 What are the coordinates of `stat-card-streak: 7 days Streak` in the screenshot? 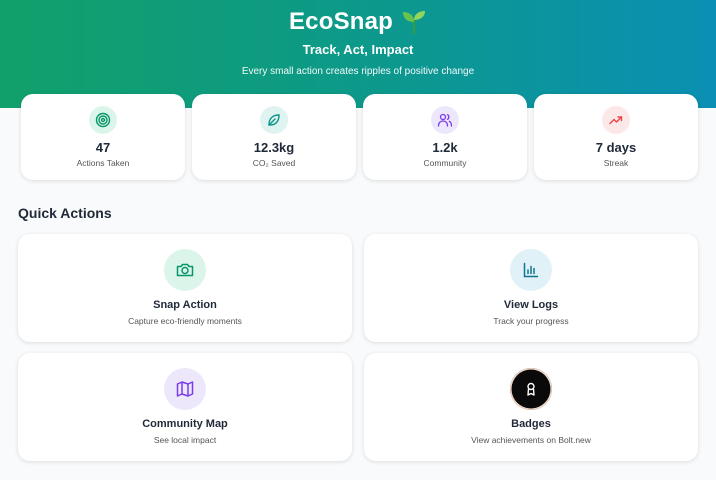 It's located at (616, 137).